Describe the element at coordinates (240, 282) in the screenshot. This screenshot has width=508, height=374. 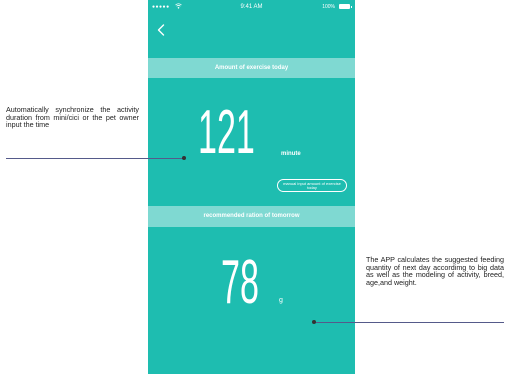
I see `ration-value: 78` at that location.